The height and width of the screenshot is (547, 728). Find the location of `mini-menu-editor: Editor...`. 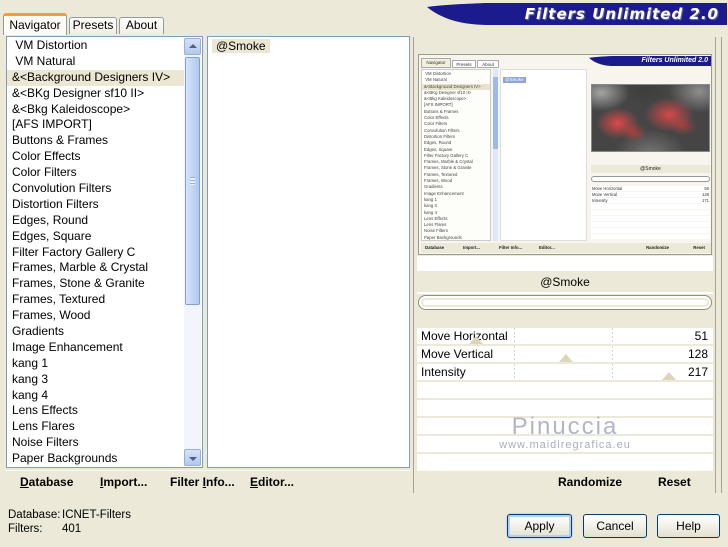

mini-menu-editor: Editor... is located at coordinates (547, 247).